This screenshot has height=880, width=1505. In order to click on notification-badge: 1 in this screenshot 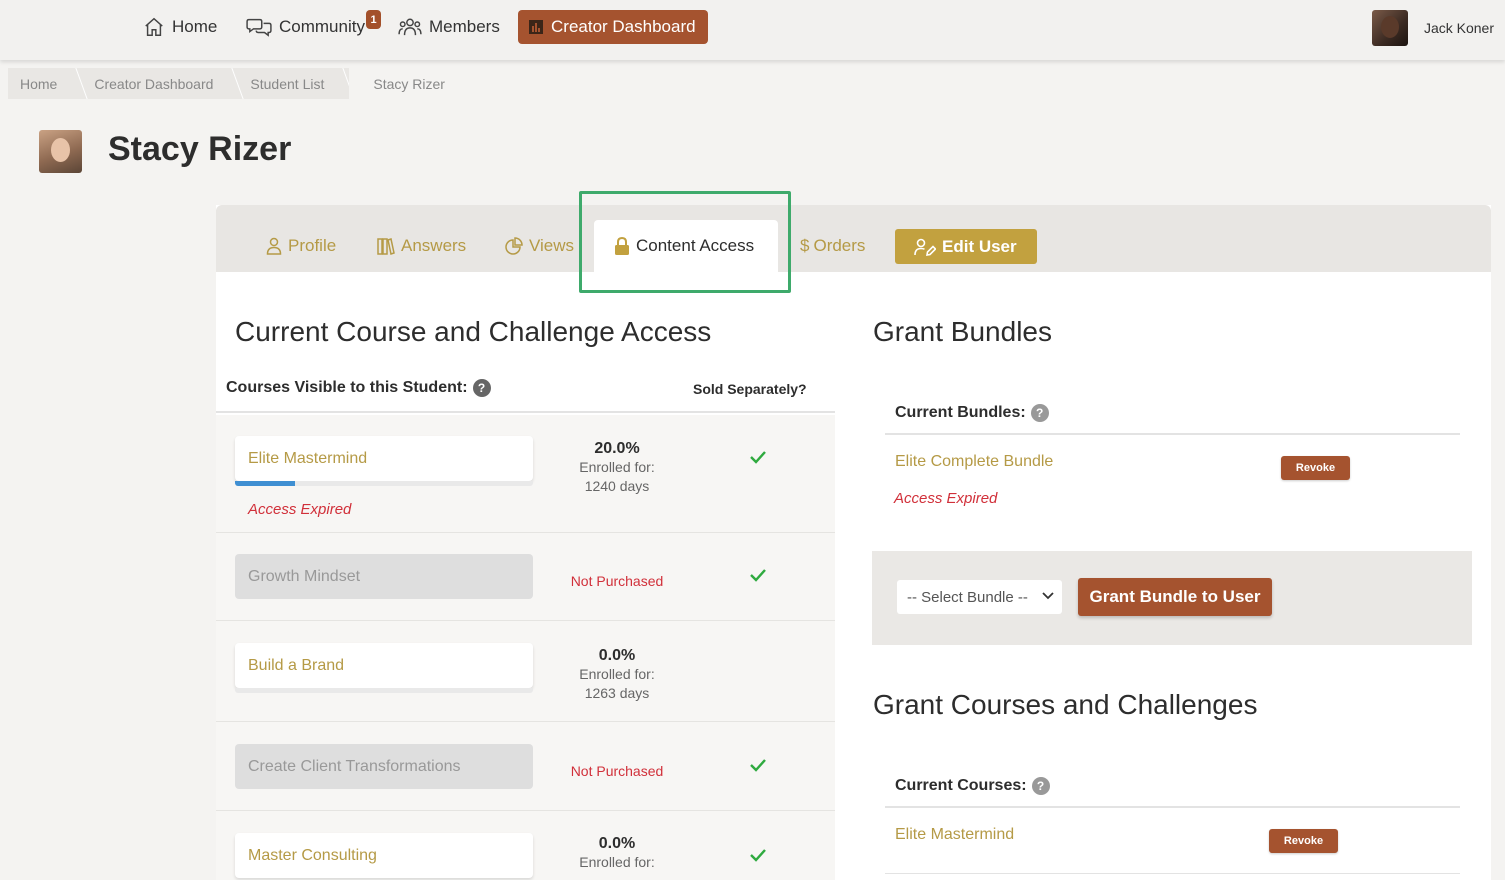, I will do `click(373, 19)`.